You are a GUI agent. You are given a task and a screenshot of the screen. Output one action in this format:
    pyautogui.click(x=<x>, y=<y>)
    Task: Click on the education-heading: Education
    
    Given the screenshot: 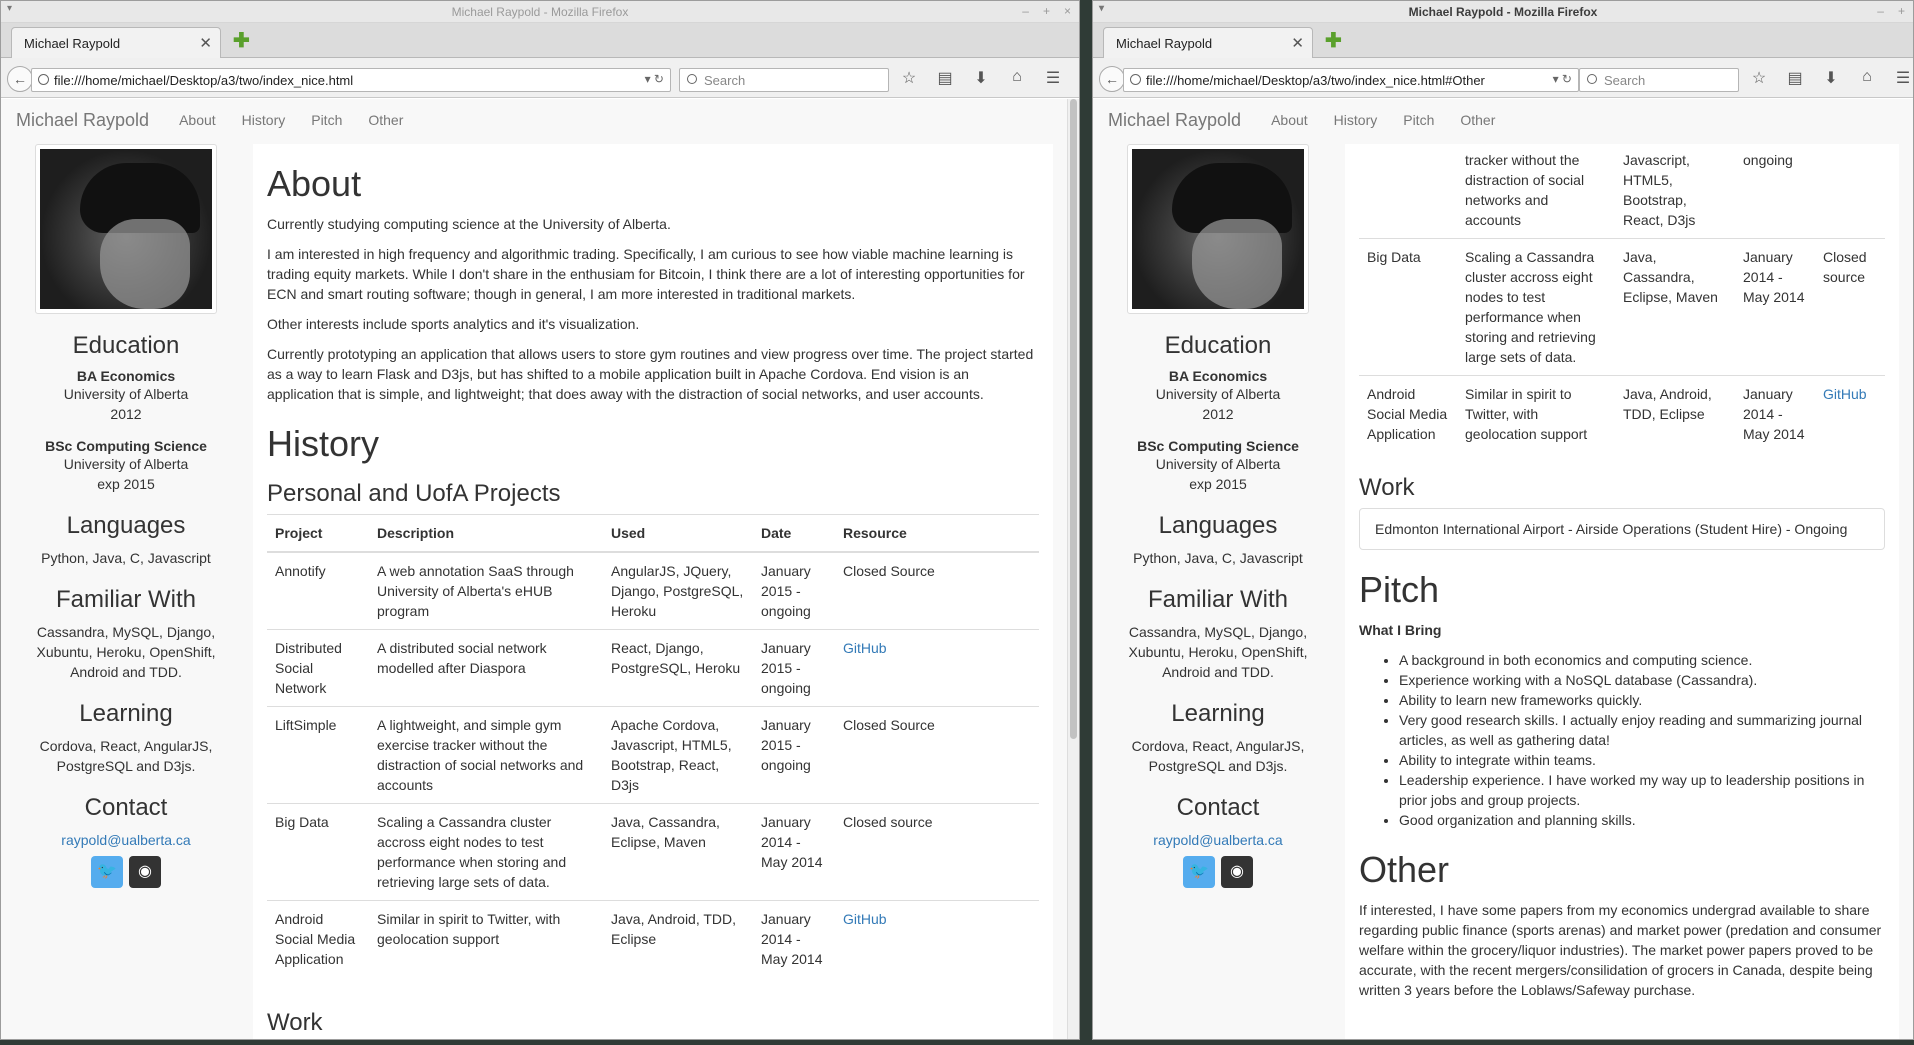 What is the action you would take?
    pyautogui.click(x=1218, y=345)
    